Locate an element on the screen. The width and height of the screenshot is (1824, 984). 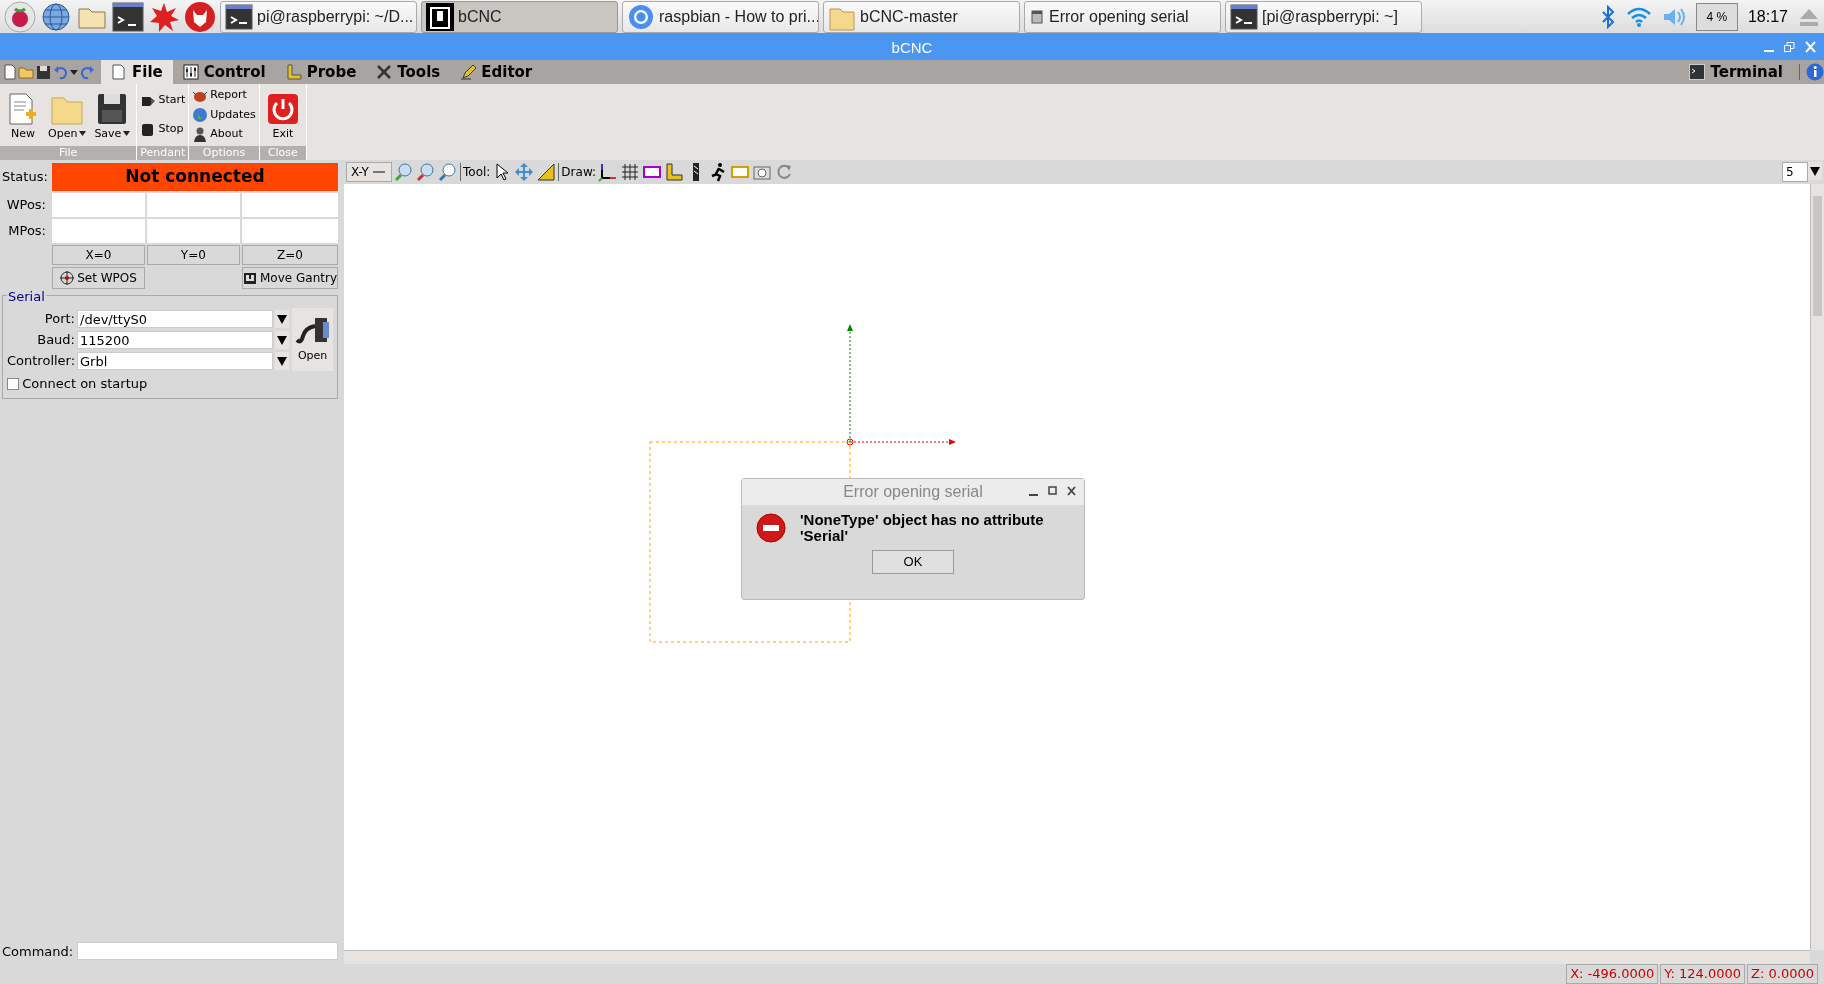
window-icon is located at coordinates (1037, 16).